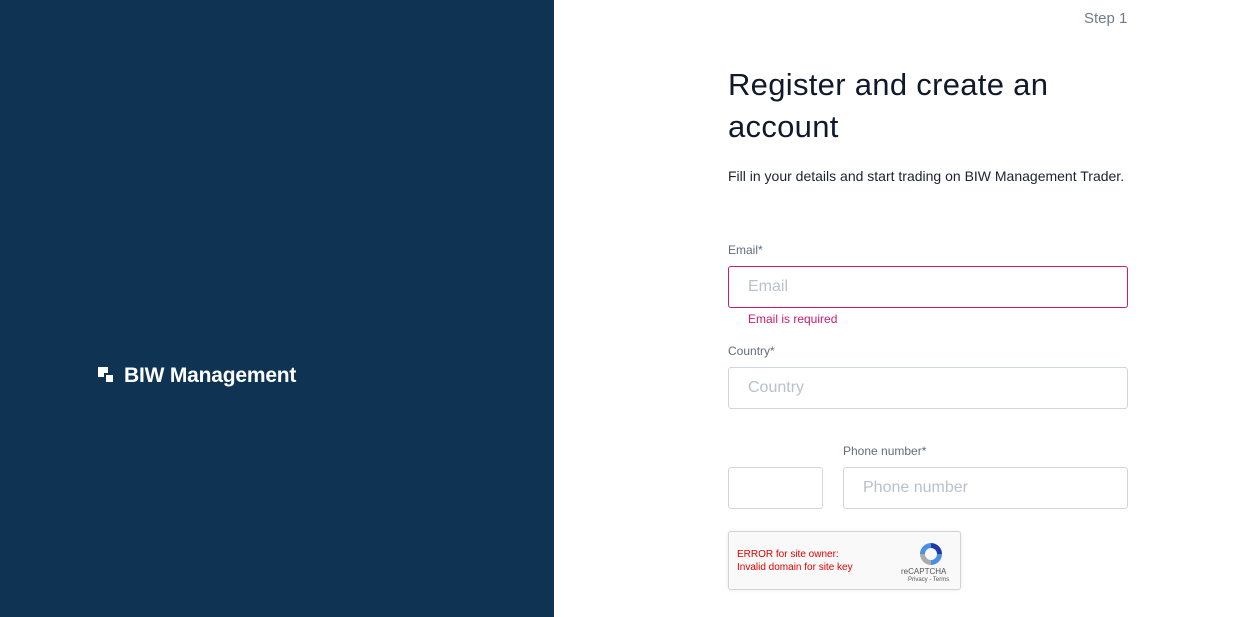 This screenshot has height=617, width=1252. I want to click on country-input, so click(928, 388).